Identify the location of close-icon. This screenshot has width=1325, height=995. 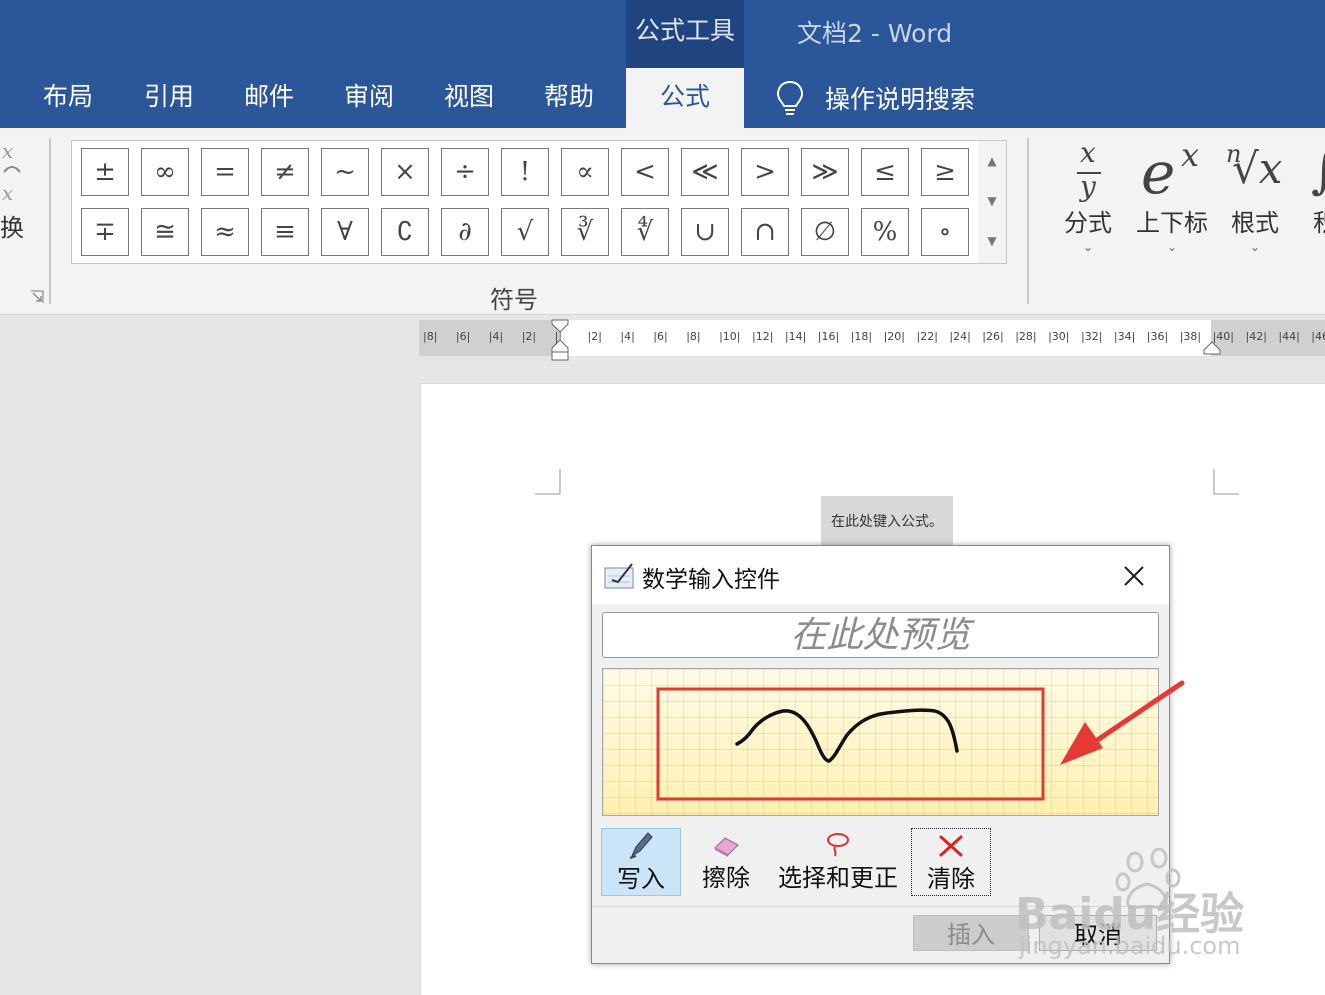
(1134, 576).